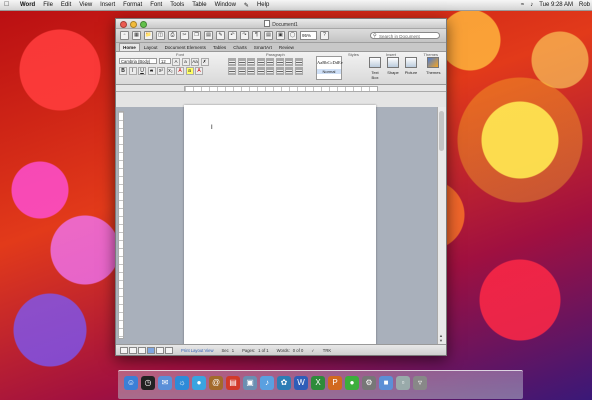 The width and height of the screenshot is (592, 400). Describe the element at coordinates (352, 383) in the screenshot. I see `messenger-icon: ●` at that location.